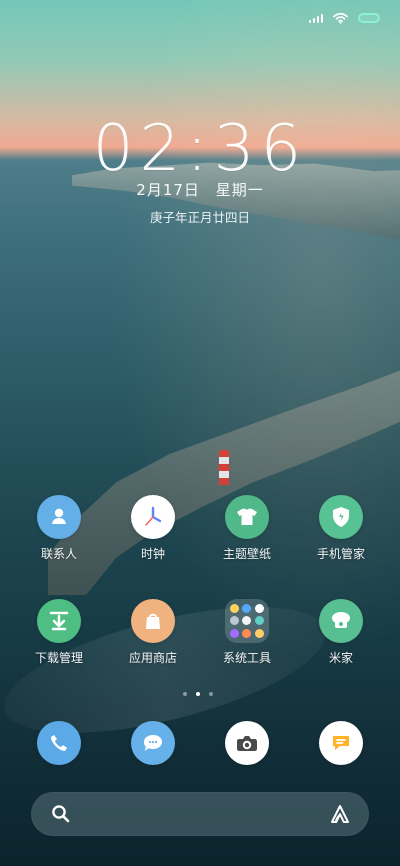 The width and height of the screenshot is (400, 866). What do you see at coordinates (369, 18) in the screenshot?
I see `battery-icon` at bounding box center [369, 18].